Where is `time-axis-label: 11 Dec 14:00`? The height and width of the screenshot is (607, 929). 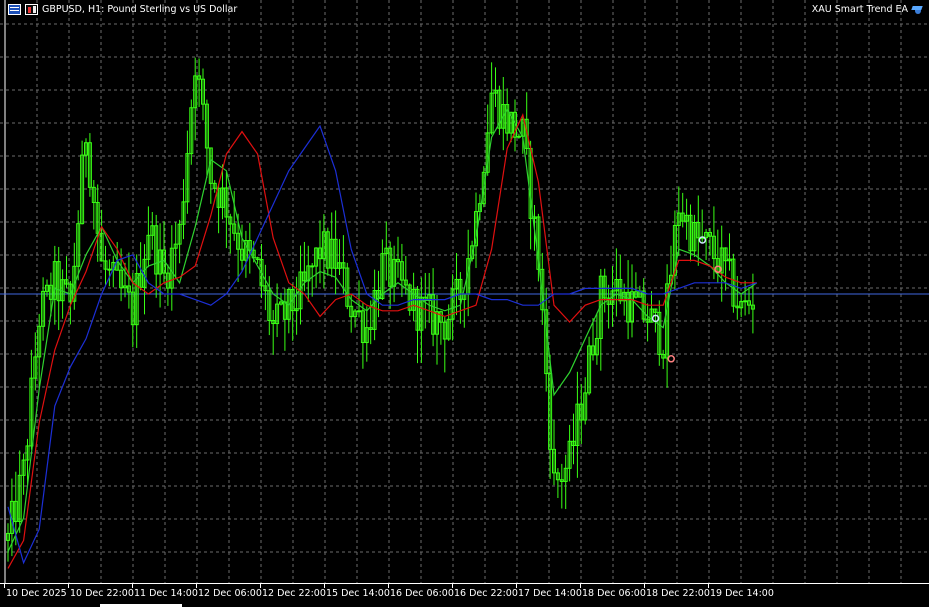
time-axis-label: 11 Dec 14:00 is located at coordinates (165, 591).